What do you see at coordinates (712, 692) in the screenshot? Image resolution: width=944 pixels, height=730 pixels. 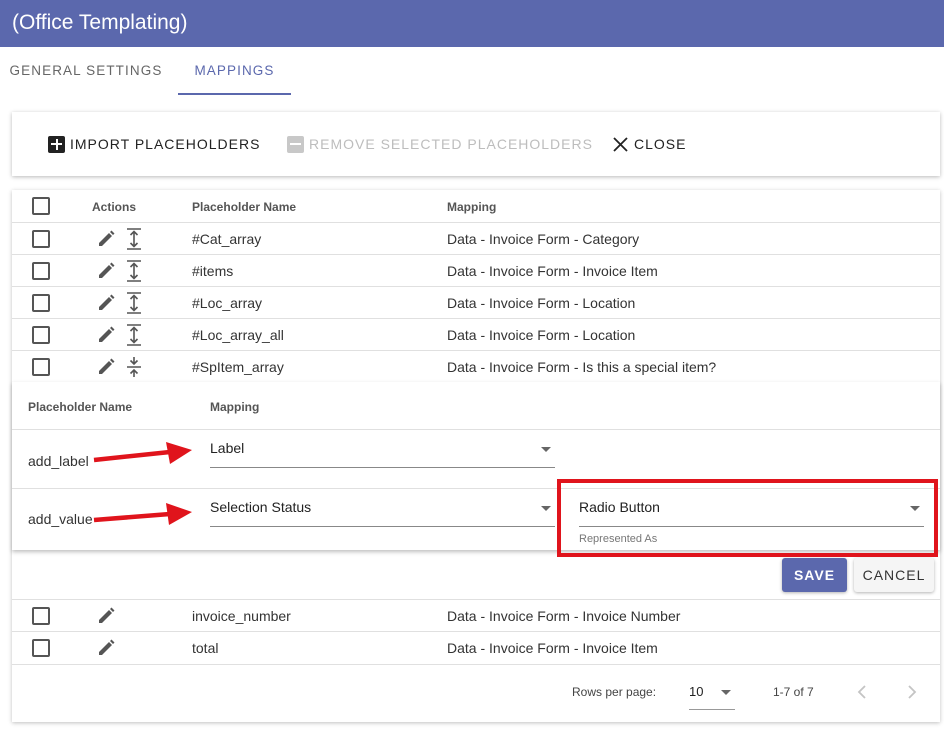 I see `rows-per-page-select: 10` at bounding box center [712, 692].